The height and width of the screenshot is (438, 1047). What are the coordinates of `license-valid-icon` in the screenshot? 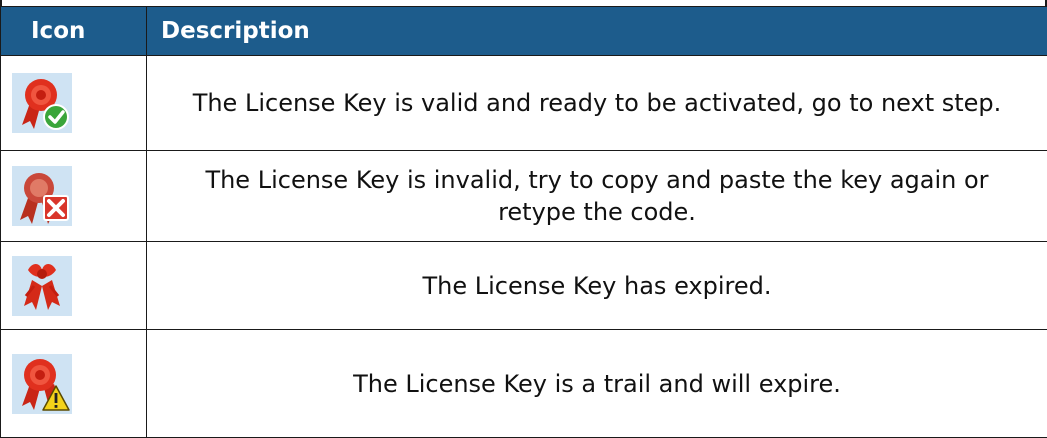 It's located at (42, 103).